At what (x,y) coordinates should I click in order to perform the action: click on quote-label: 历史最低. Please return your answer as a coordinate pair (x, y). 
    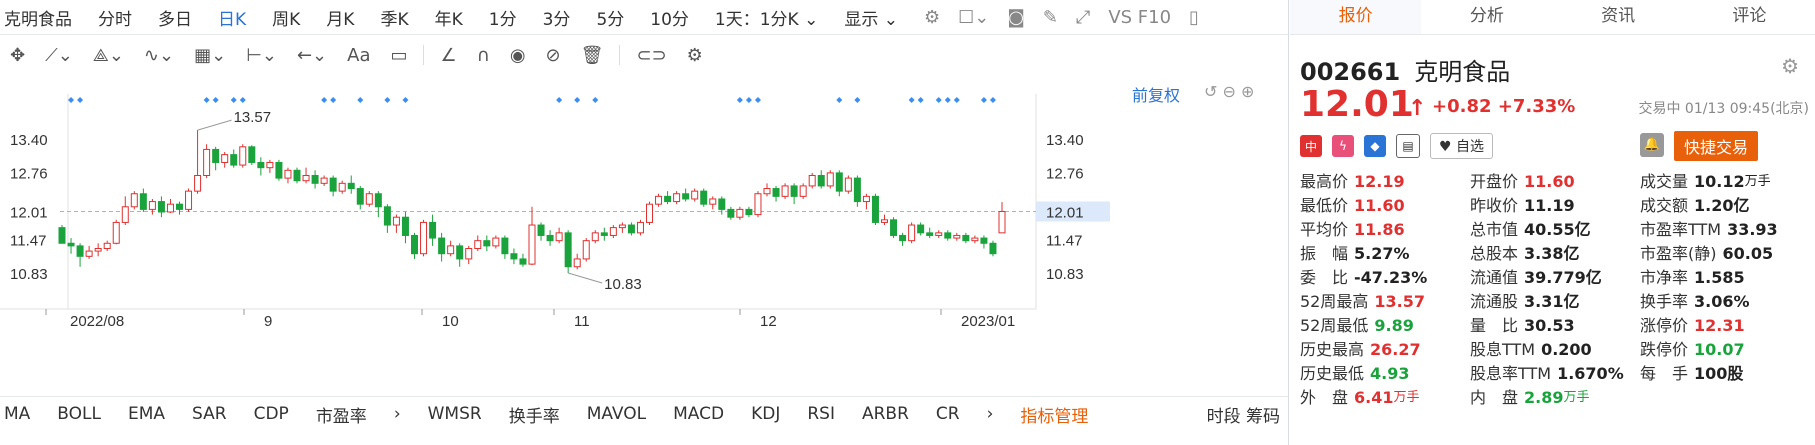
    Looking at the image, I should click on (1332, 373).